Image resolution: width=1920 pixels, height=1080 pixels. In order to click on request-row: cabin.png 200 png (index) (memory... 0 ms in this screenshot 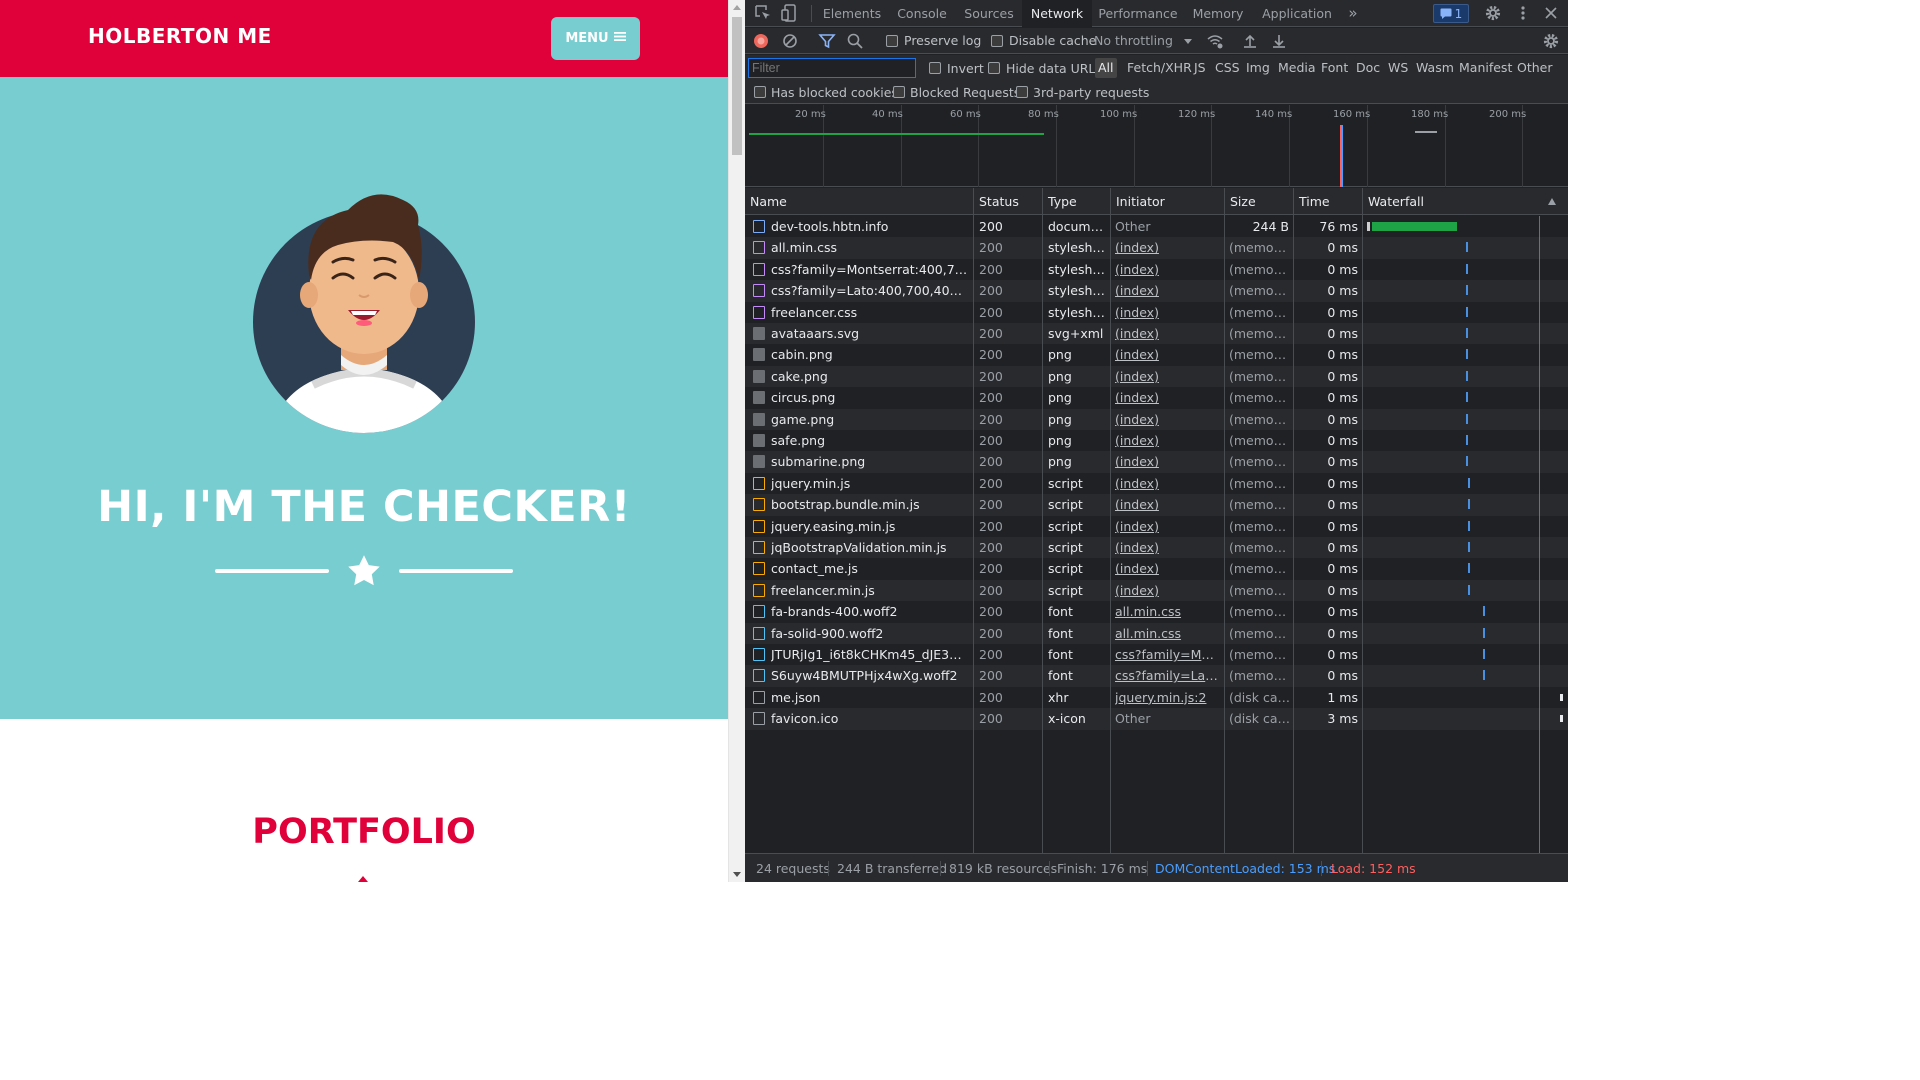, I will do `click(1156, 354)`.